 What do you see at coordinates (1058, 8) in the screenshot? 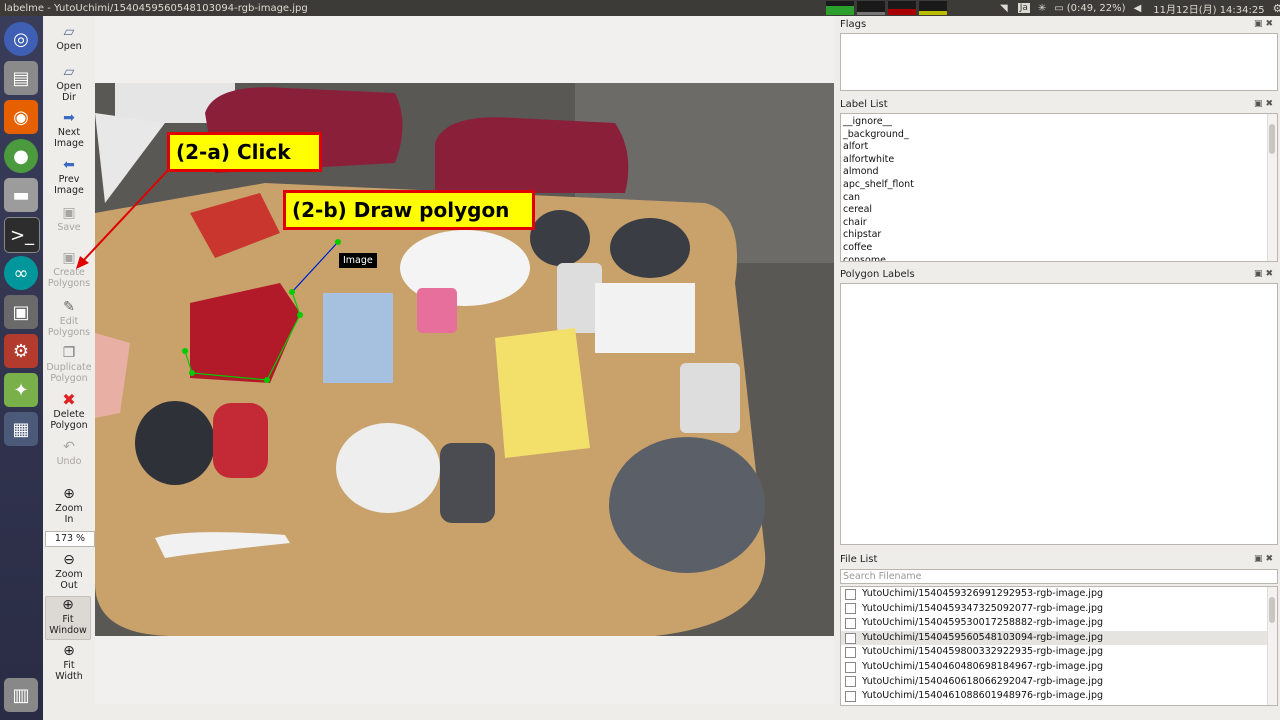
I see `battery-icon: ▭` at bounding box center [1058, 8].